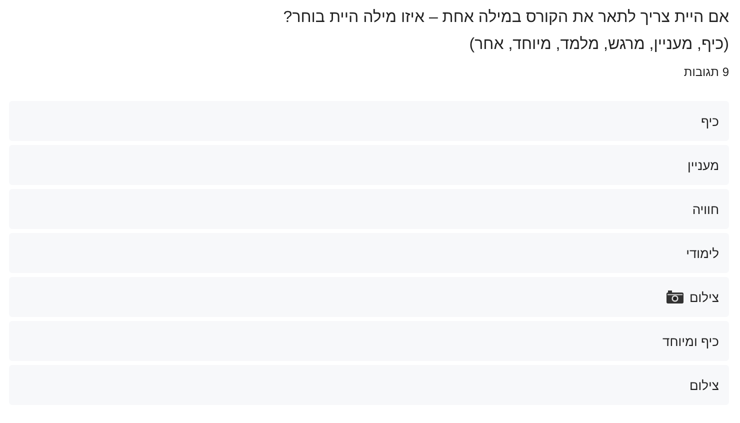 The image size is (740, 423). Describe the element at coordinates (690, 341) in the screenshot. I see `response-text: כיף ומיוחד` at that location.